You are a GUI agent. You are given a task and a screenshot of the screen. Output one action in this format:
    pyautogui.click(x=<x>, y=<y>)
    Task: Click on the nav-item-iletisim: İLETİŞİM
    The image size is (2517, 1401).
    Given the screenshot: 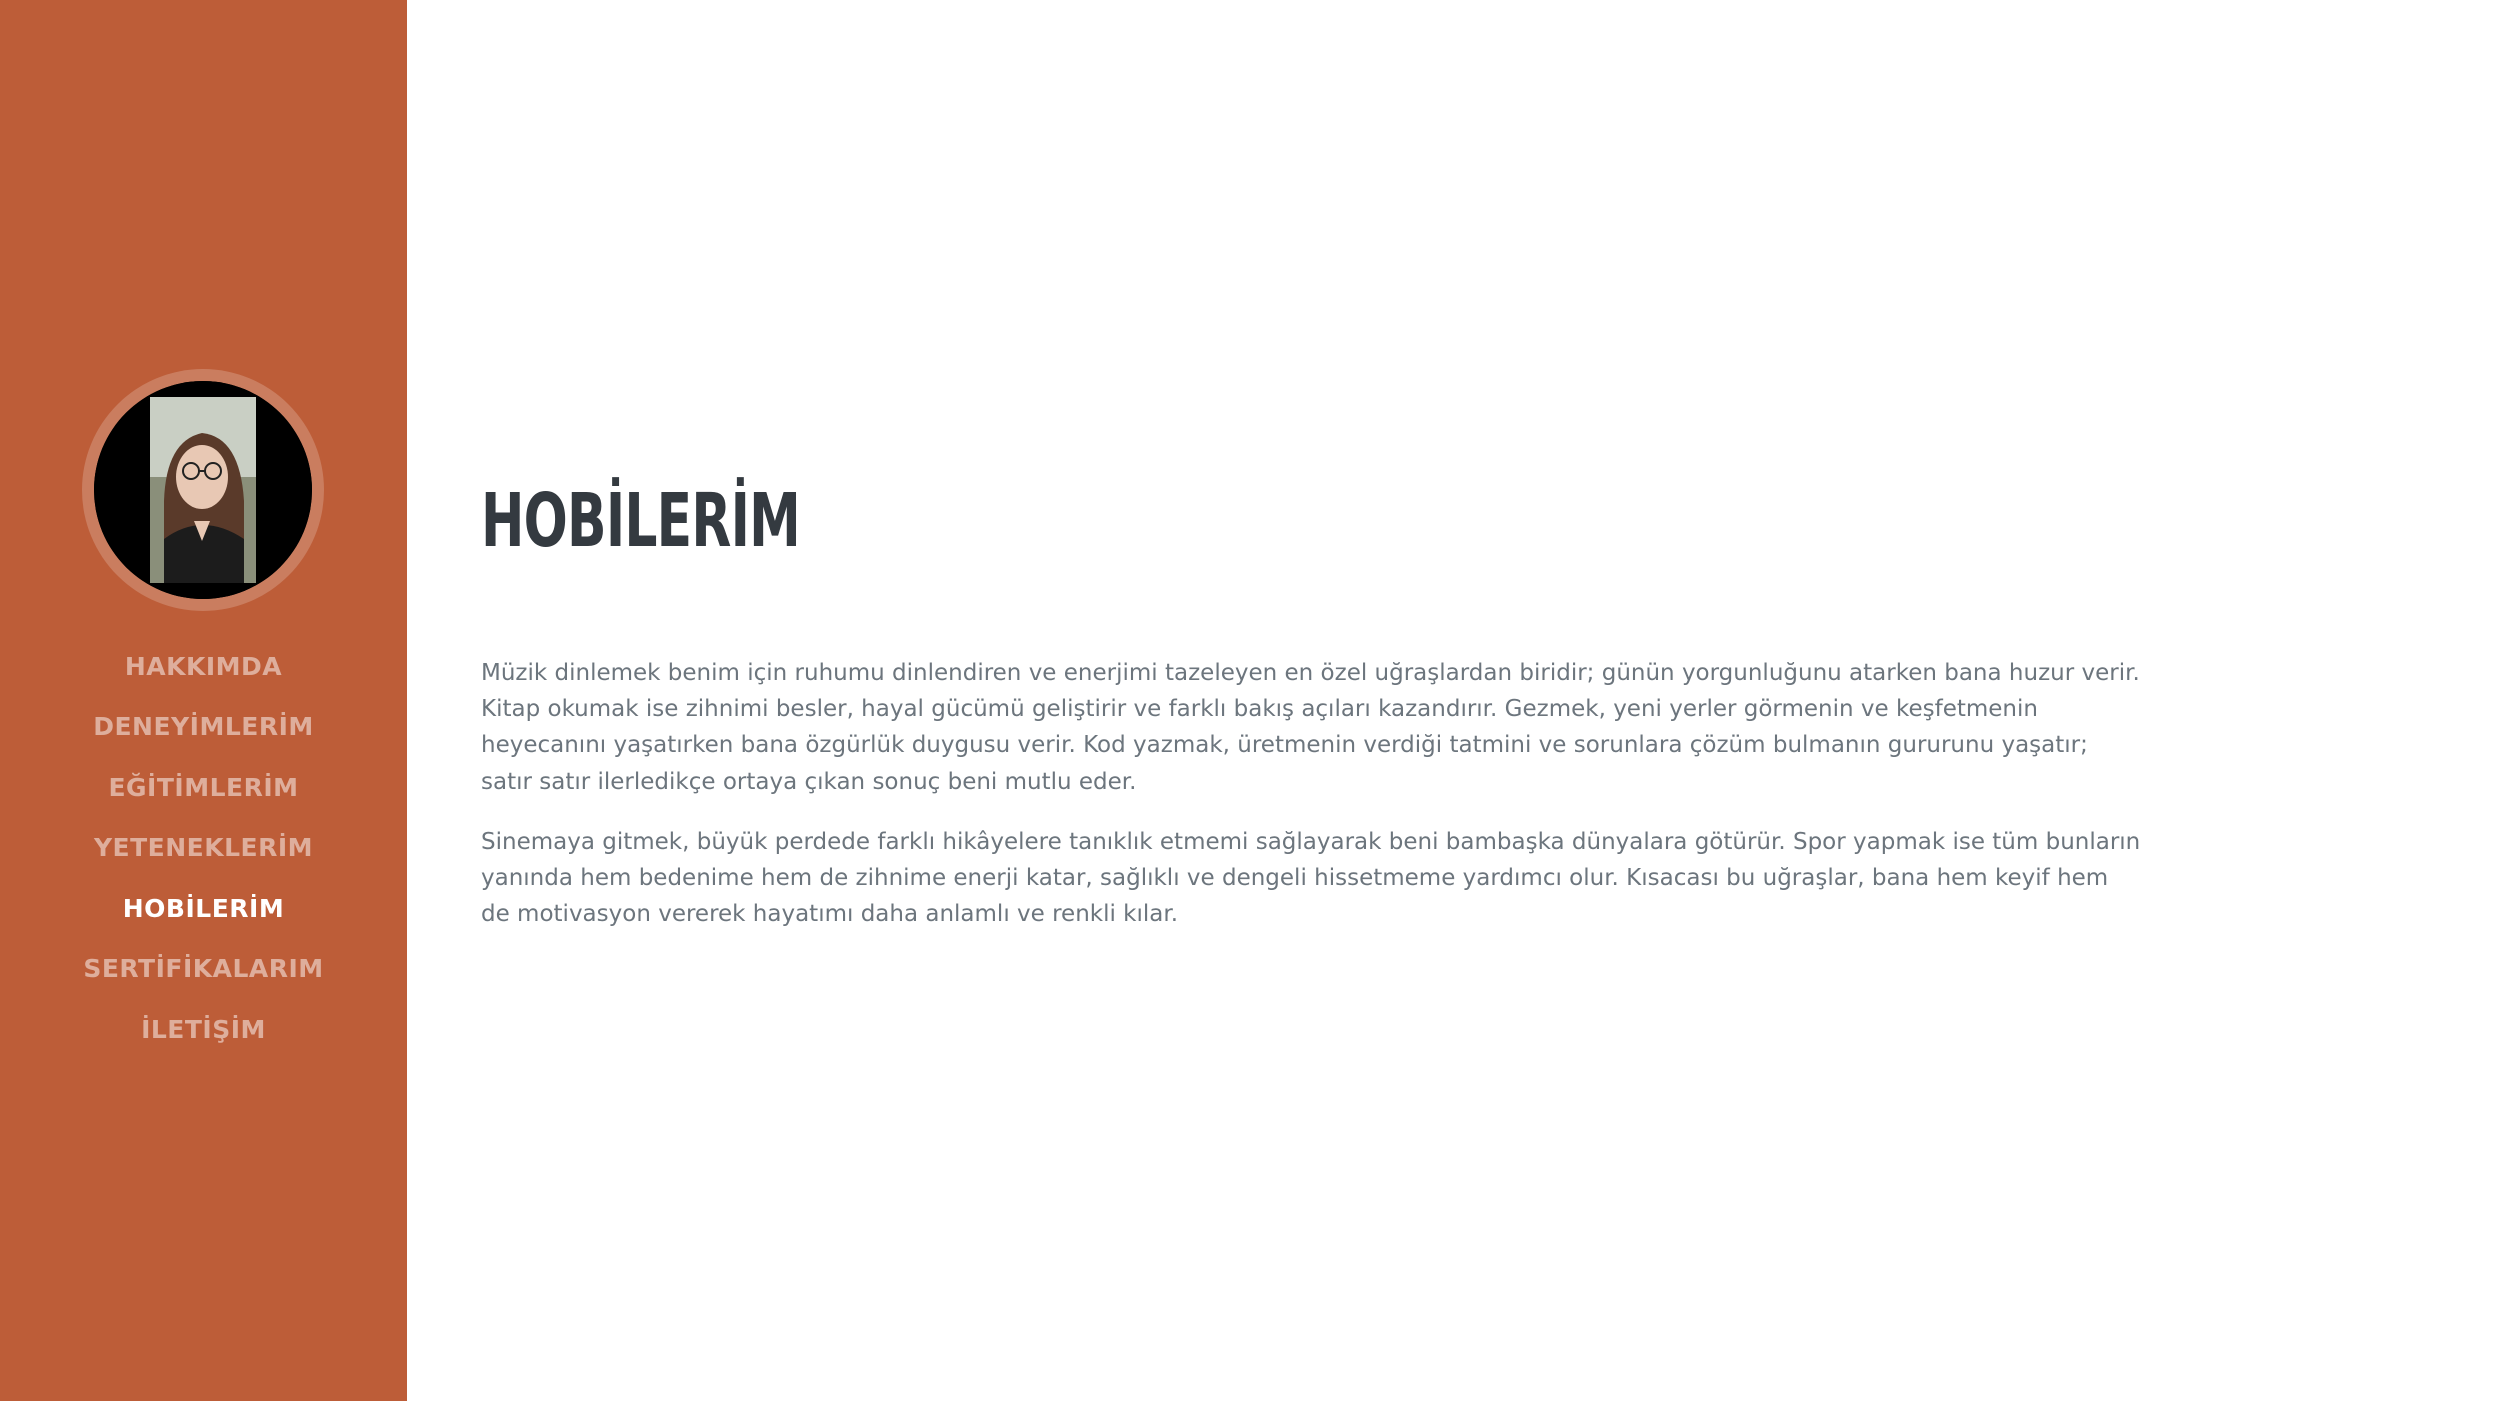 What is the action you would take?
    pyautogui.click(x=203, y=1029)
    